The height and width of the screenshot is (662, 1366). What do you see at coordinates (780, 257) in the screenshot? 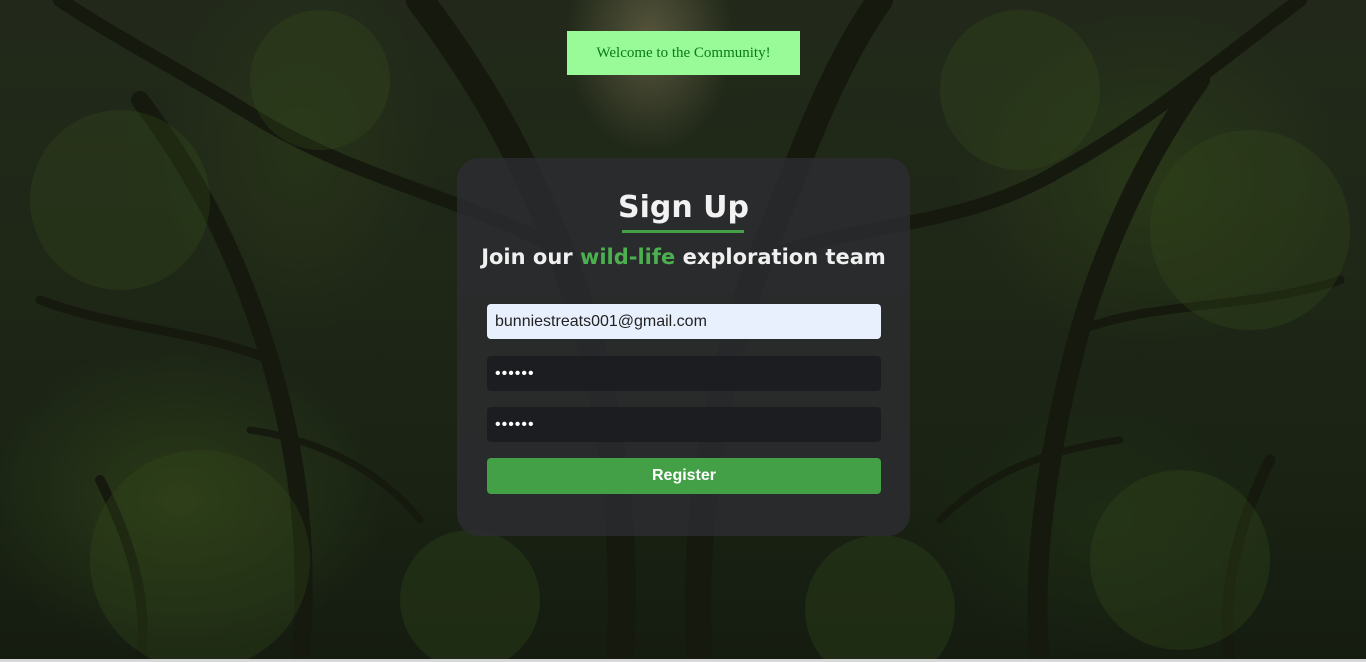
I see `subtitle-text-end: exploration team` at bounding box center [780, 257].